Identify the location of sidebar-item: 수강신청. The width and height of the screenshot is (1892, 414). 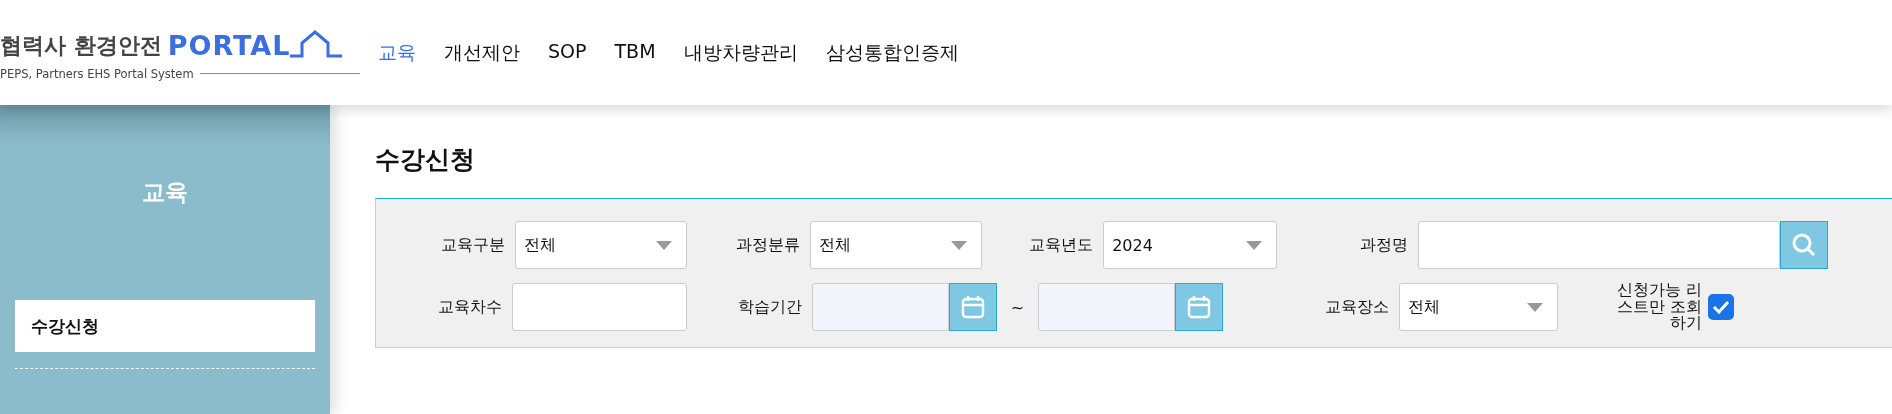
(165, 326).